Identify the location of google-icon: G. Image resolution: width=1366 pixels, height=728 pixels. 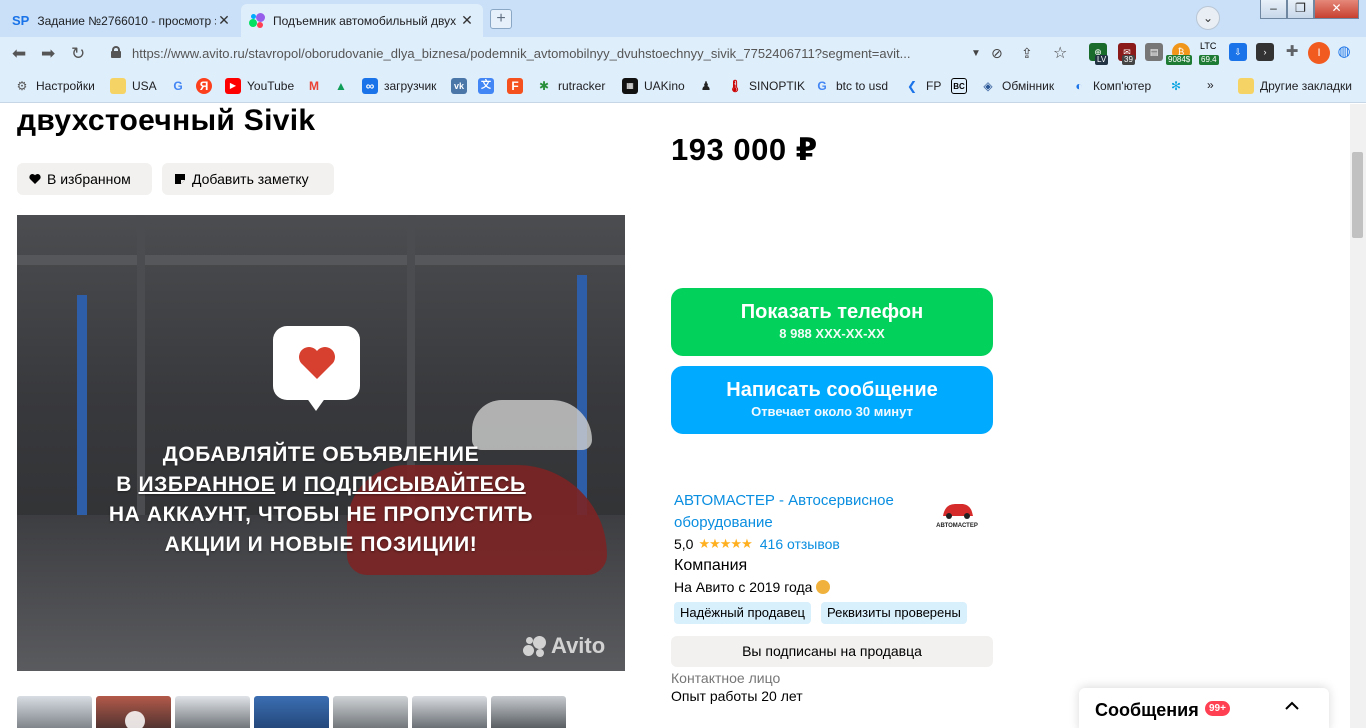
(178, 86).